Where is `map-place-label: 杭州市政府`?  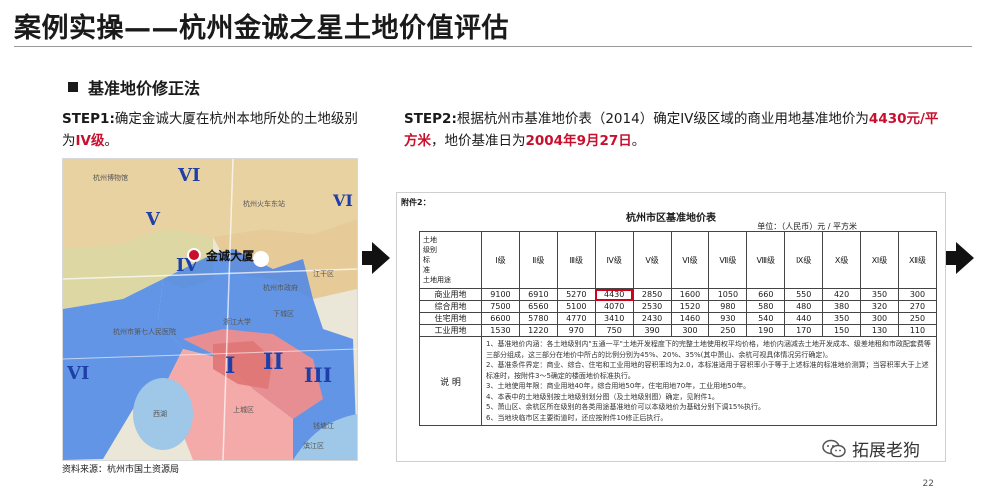 map-place-label: 杭州市政府 is located at coordinates (280, 288).